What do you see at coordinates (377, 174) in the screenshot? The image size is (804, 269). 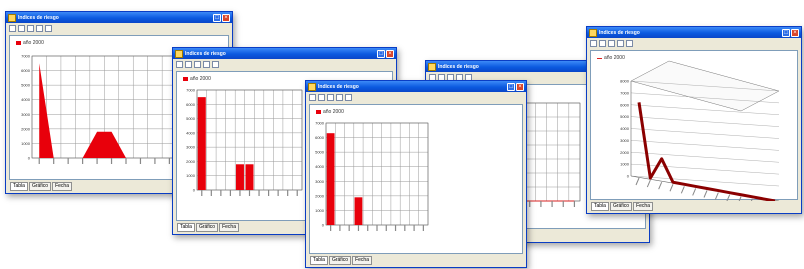 I see `plot-frame` at bounding box center [377, 174].